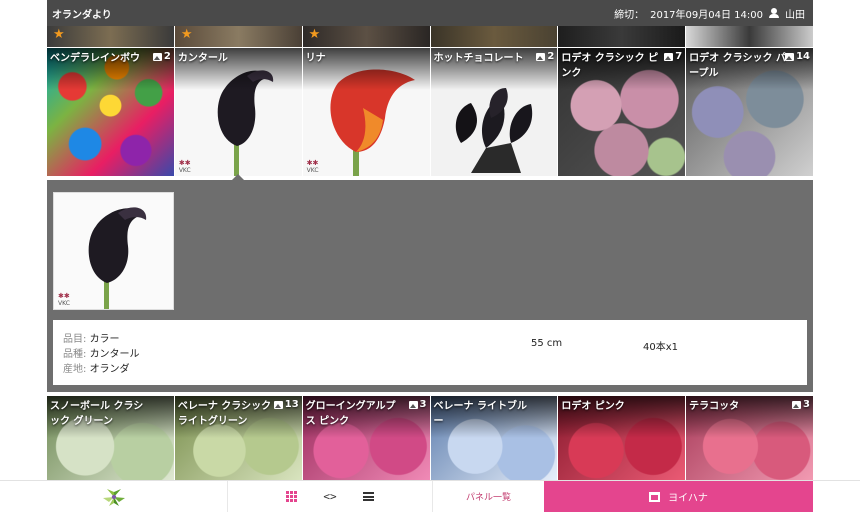  What do you see at coordinates (430, 13) in the screenshot?
I see `header-bar: オランダより 締切： 2017年09月04日 14:00 山田` at bounding box center [430, 13].